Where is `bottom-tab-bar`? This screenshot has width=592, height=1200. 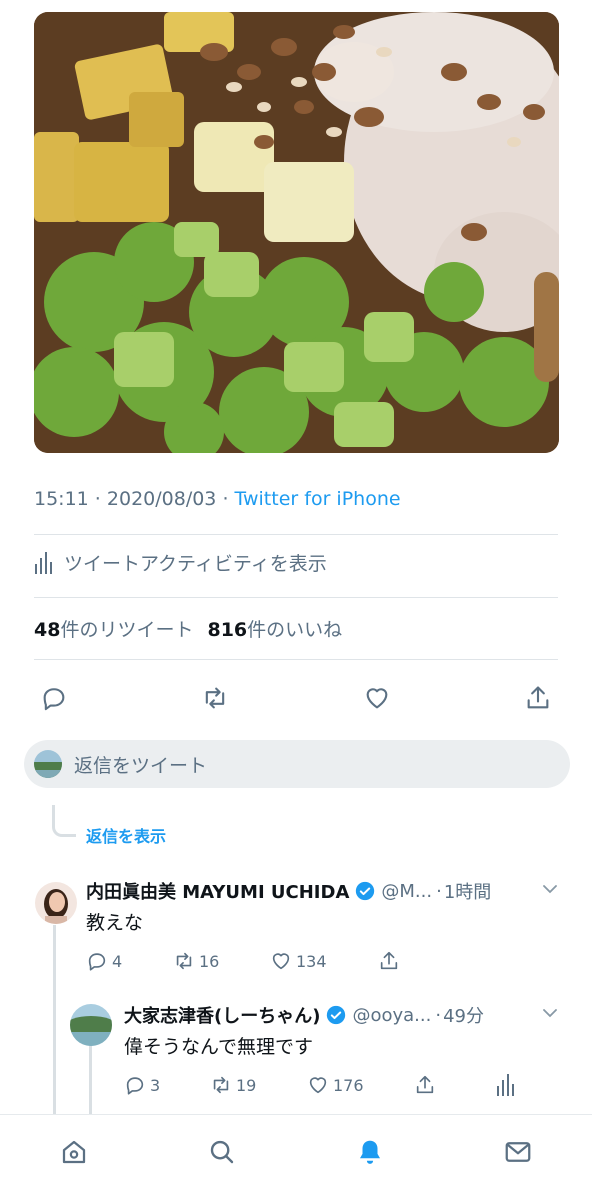
bottom-tab-bar is located at coordinates (296, 1157).